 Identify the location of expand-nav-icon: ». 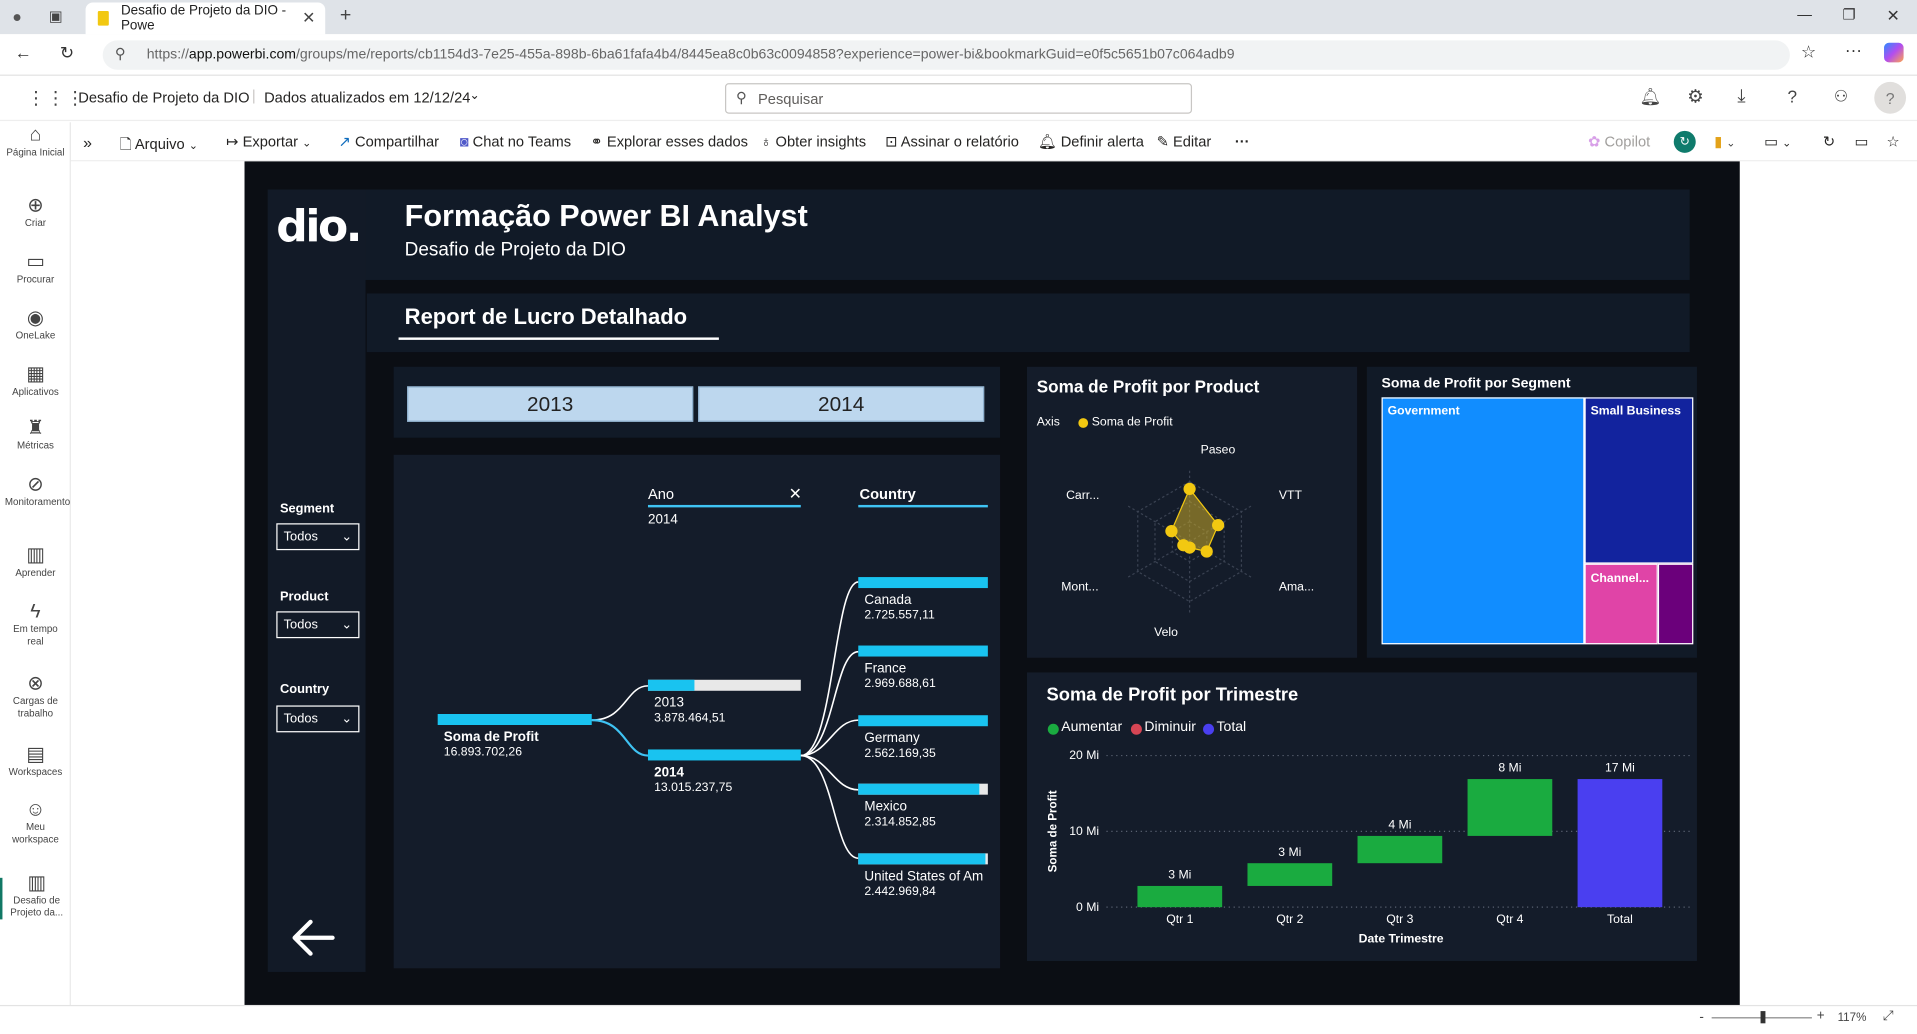
(87, 142).